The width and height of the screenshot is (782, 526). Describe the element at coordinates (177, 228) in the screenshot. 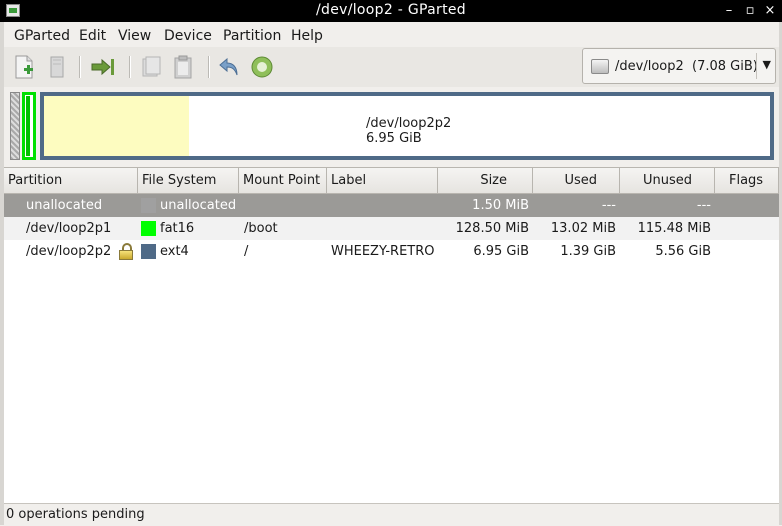

I see `cell-filesystem: fat16` at that location.